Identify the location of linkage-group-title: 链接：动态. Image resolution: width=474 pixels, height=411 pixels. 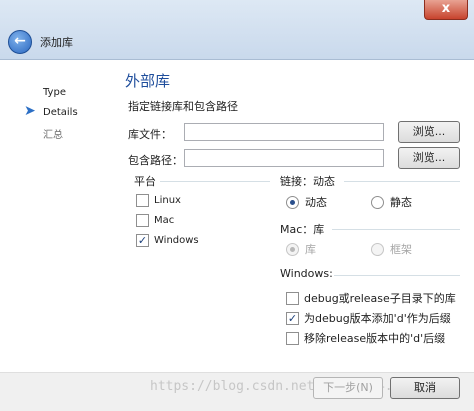
(307, 181).